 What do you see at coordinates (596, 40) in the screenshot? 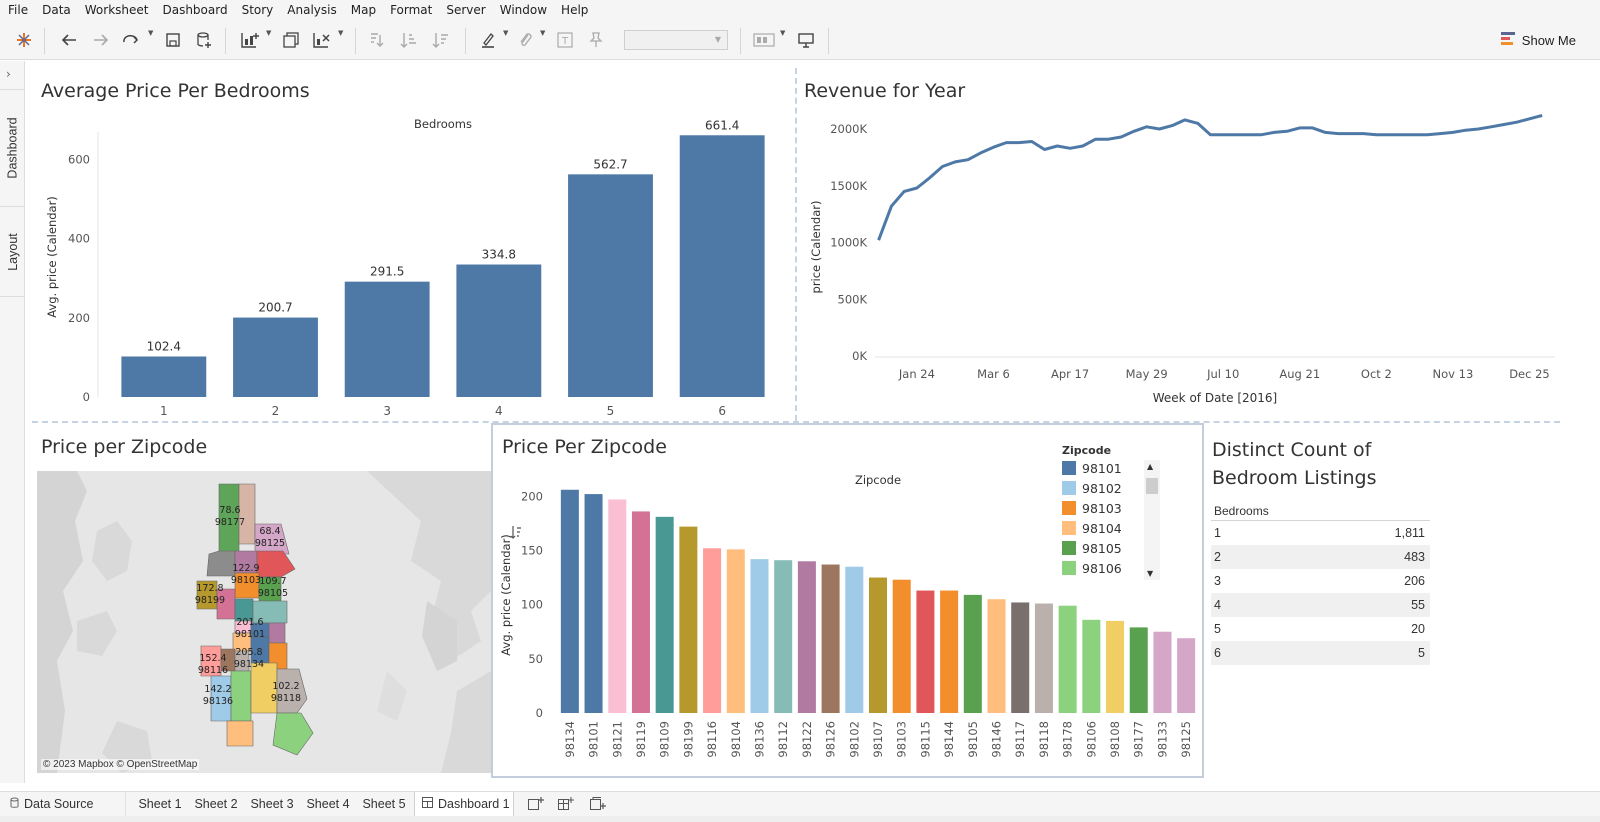
I see `pin-icon` at bounding box center [596, 40].